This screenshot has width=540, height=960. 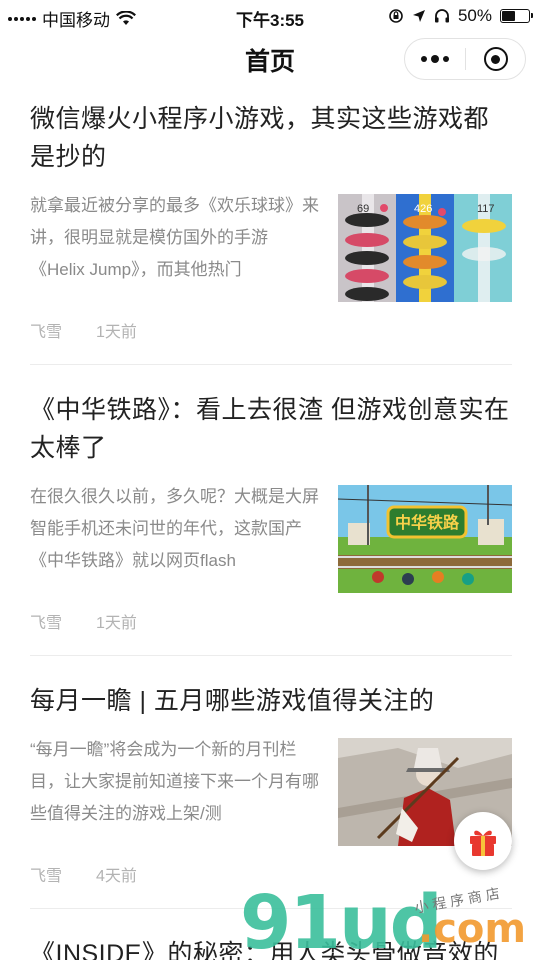 I want to click on article-title: 每月一瞻 | 五月哪些游戏值得关注的, so click(x=271, y=701).